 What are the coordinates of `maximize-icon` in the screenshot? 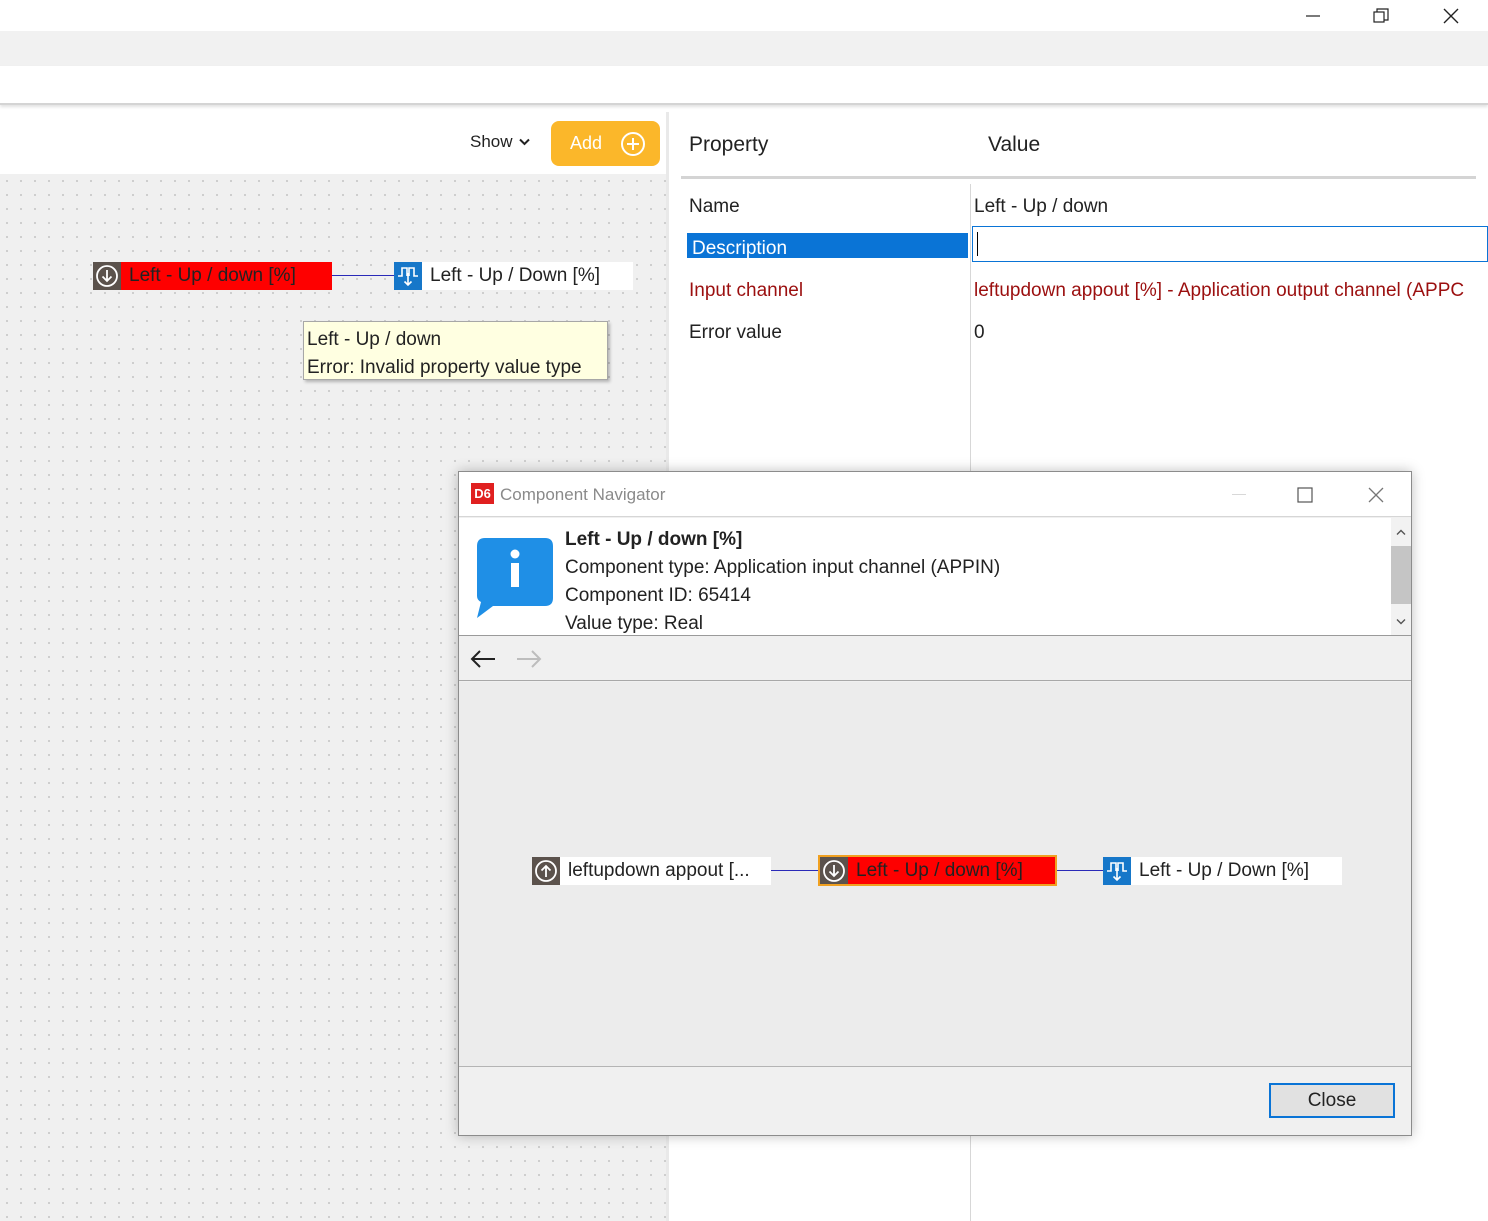 It's located at (1305, 495).